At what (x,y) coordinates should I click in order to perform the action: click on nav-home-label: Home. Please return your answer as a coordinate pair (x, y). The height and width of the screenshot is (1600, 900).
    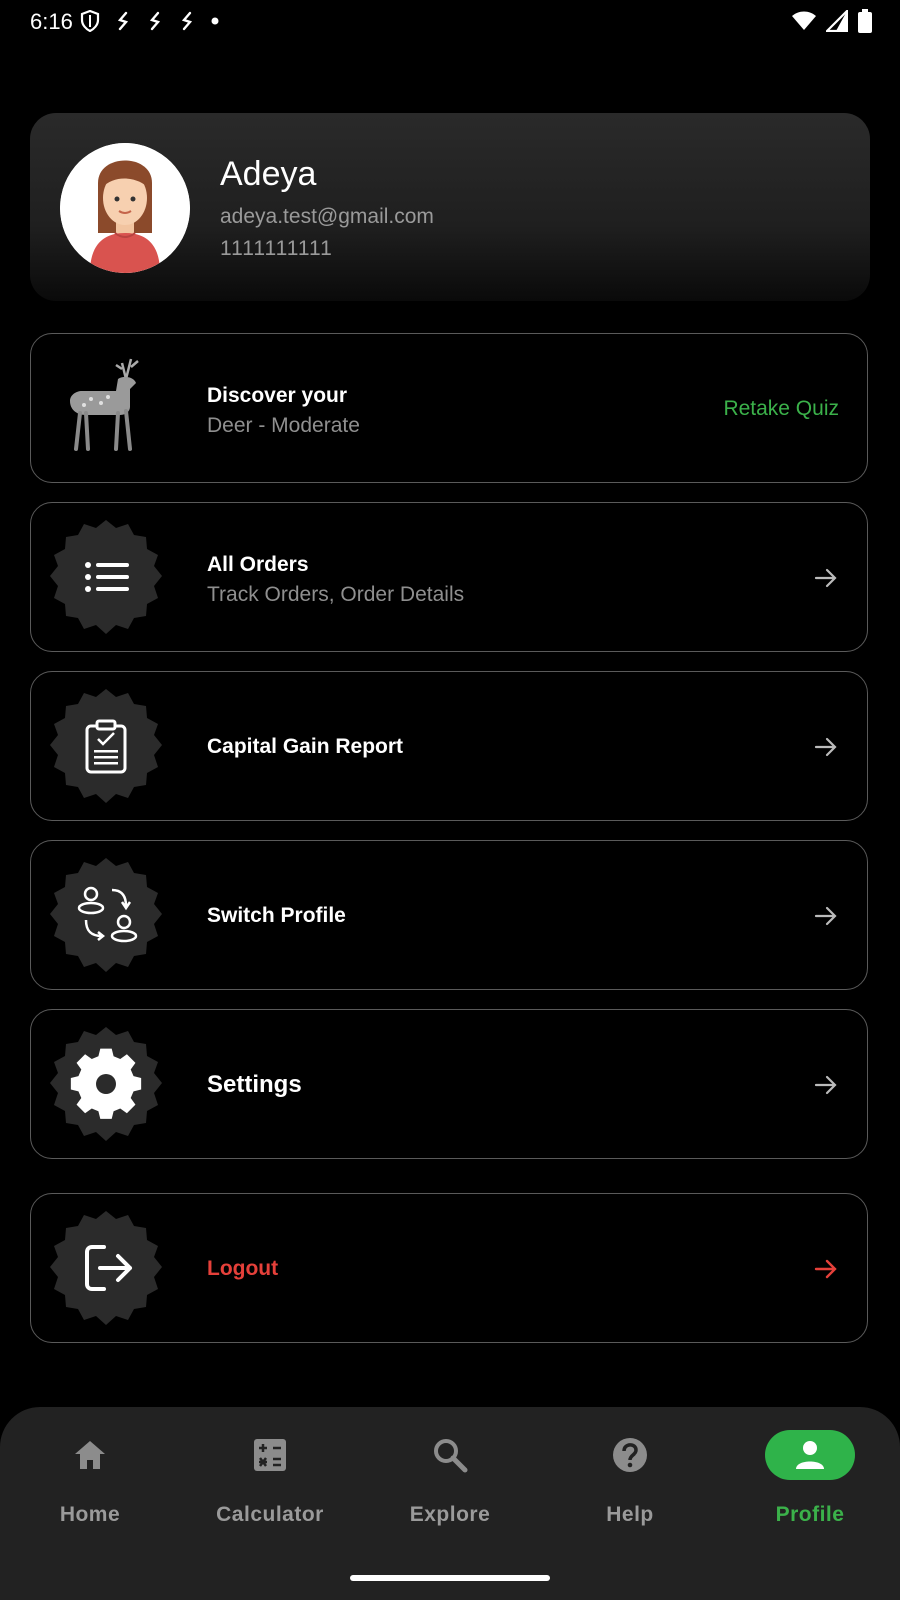
    Looking at the image, I should click on (90, 1514).